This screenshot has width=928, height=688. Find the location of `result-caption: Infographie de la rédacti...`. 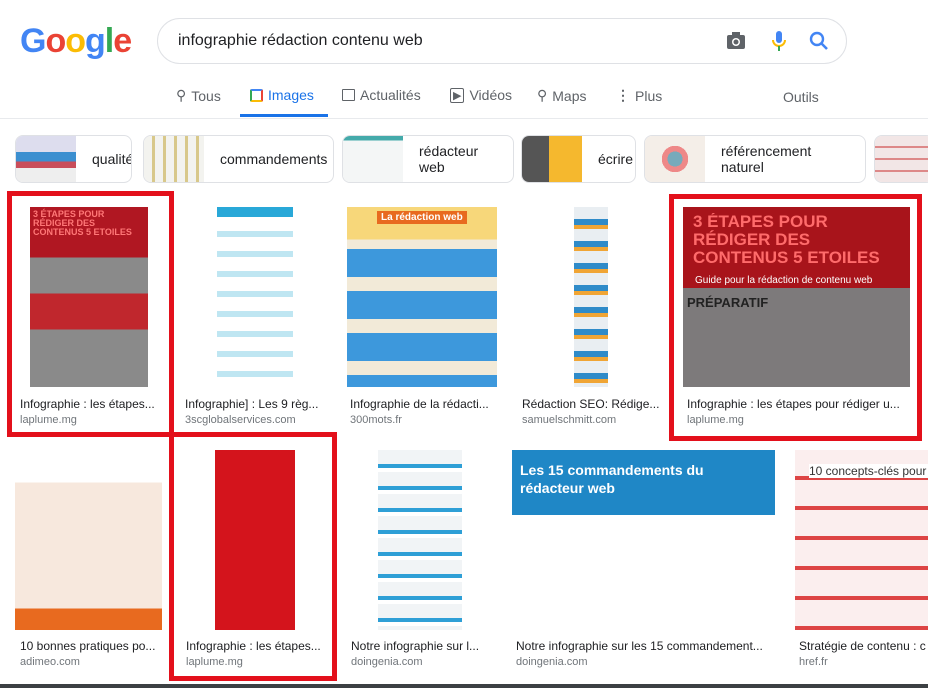

result-caption: Infographie de la rédacti... is located at coordinates (423, 404).